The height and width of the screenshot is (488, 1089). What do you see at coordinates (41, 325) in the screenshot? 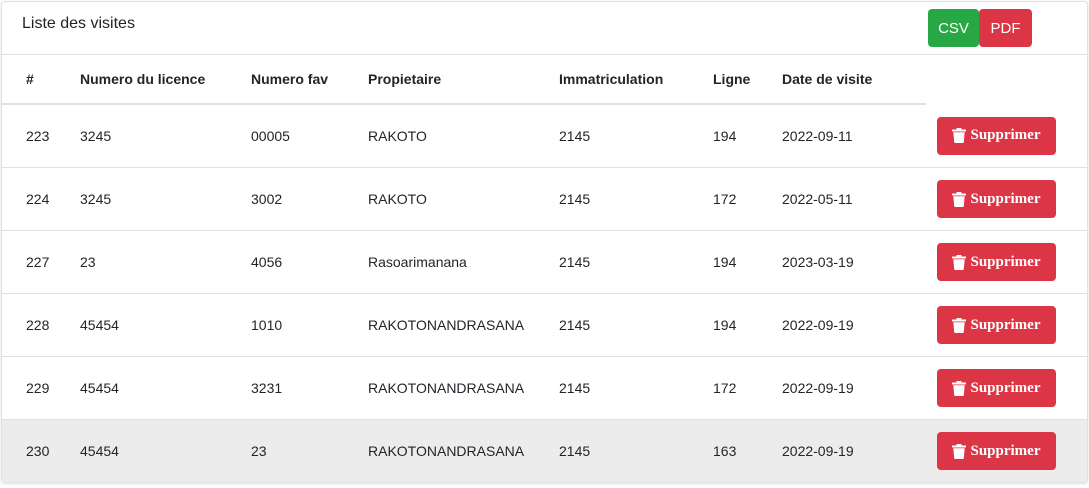
I see `cell-id: 228` at bounding box center [41, 325].